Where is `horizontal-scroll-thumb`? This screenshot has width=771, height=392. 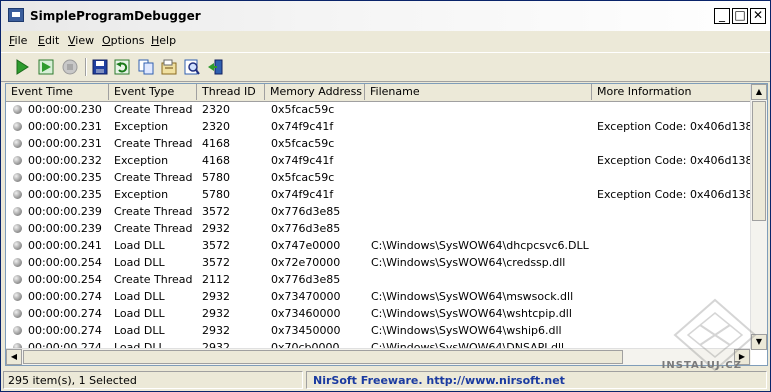
horizontal-scroll-thumb is located at coordinates (323, 357).